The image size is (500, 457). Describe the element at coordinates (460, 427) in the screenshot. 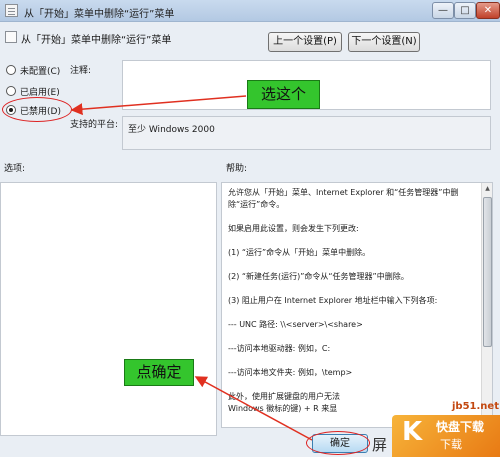

I see `watermark-line1: 快盘下载` at that location.